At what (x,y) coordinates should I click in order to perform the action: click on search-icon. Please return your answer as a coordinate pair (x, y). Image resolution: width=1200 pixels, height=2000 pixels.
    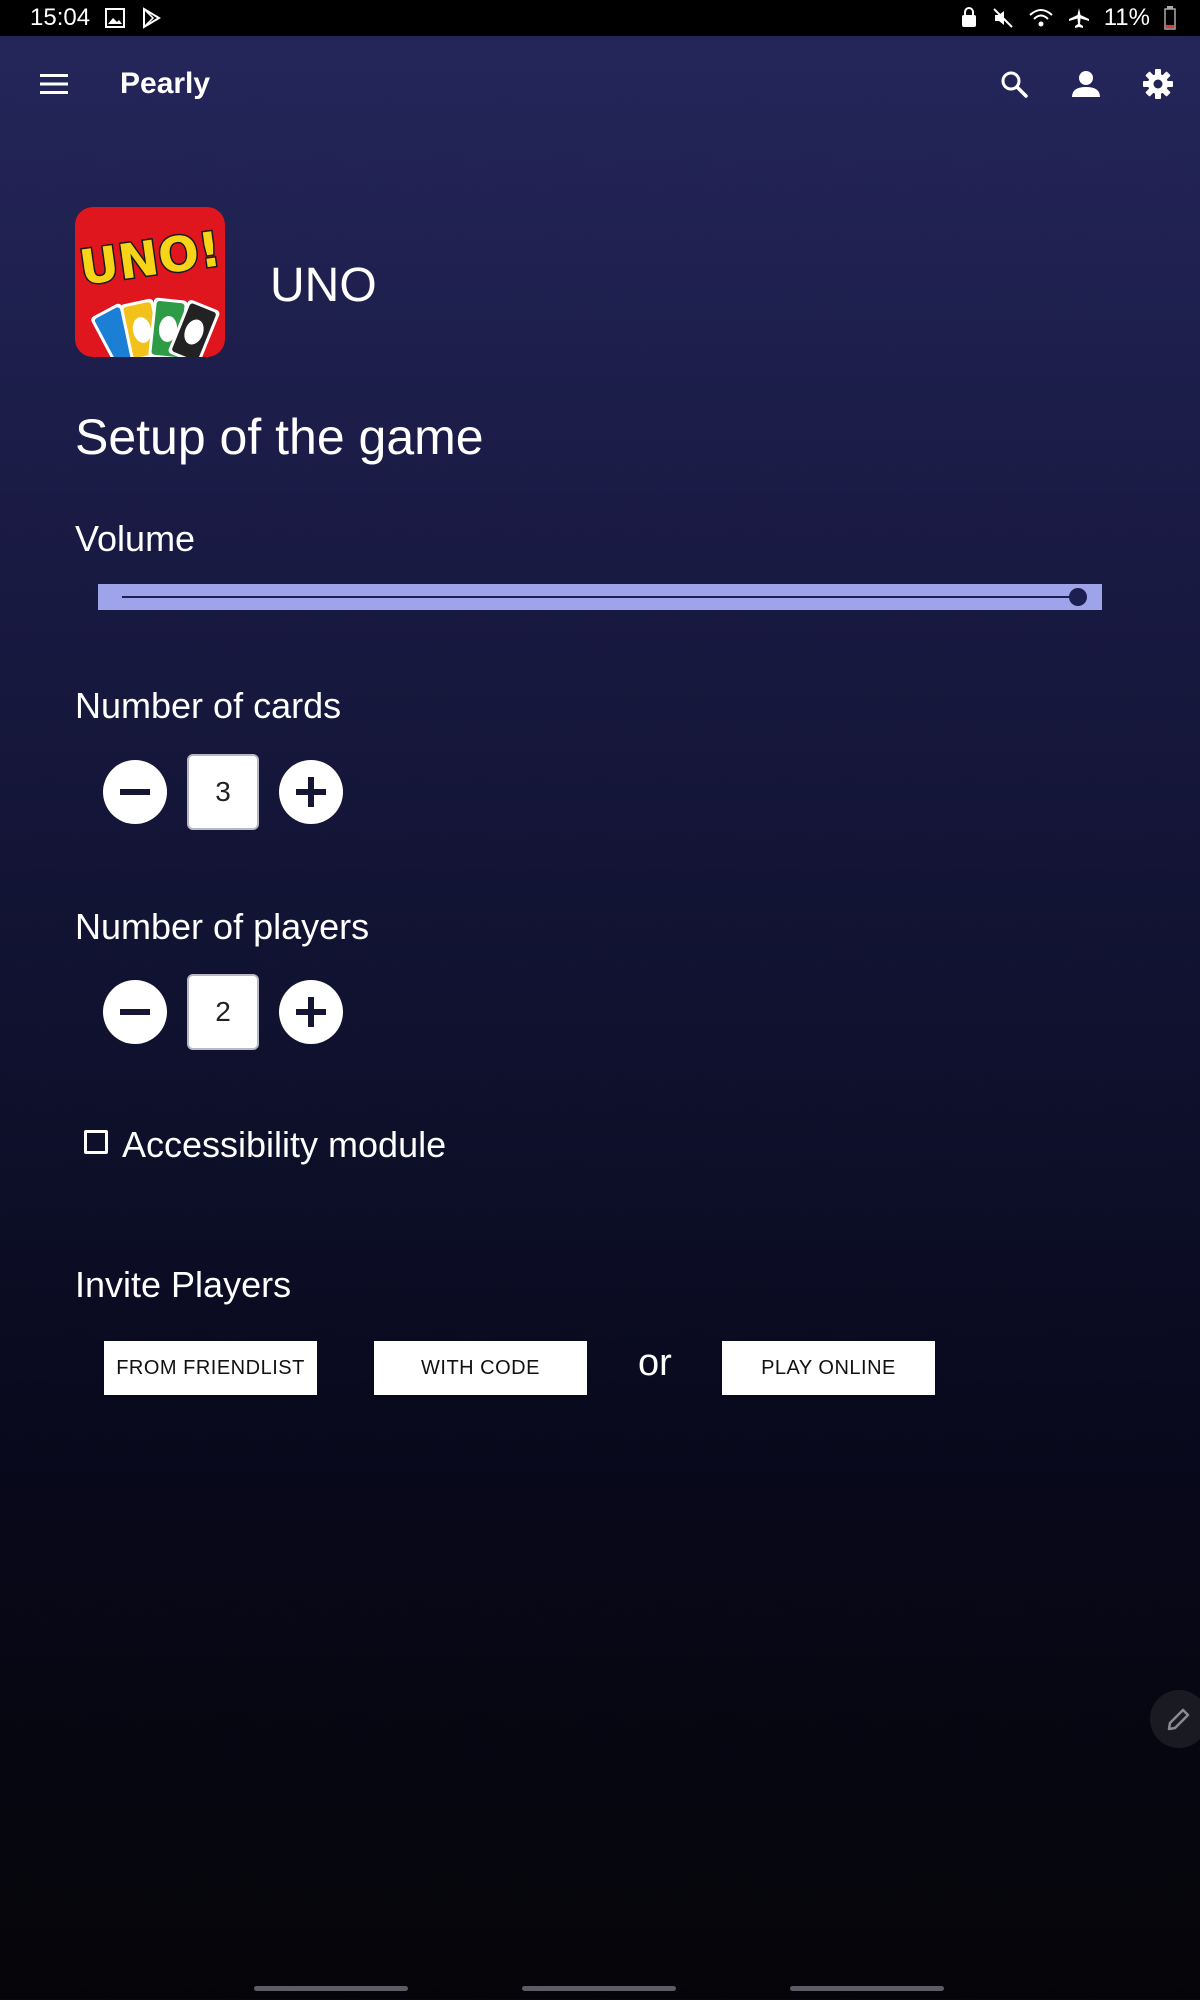
    Looking at the image, I should click on (1014, 84).